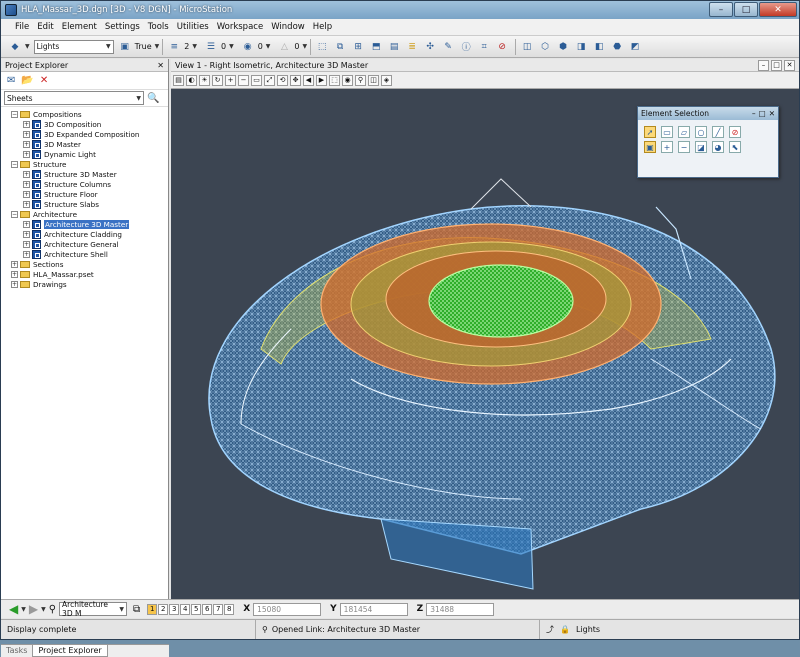 This screenshot has height=657, width=800. Describe the element at coordinates (376, 47) in the screenshot. I see `fence-tool-icon: ⬒` at that location.